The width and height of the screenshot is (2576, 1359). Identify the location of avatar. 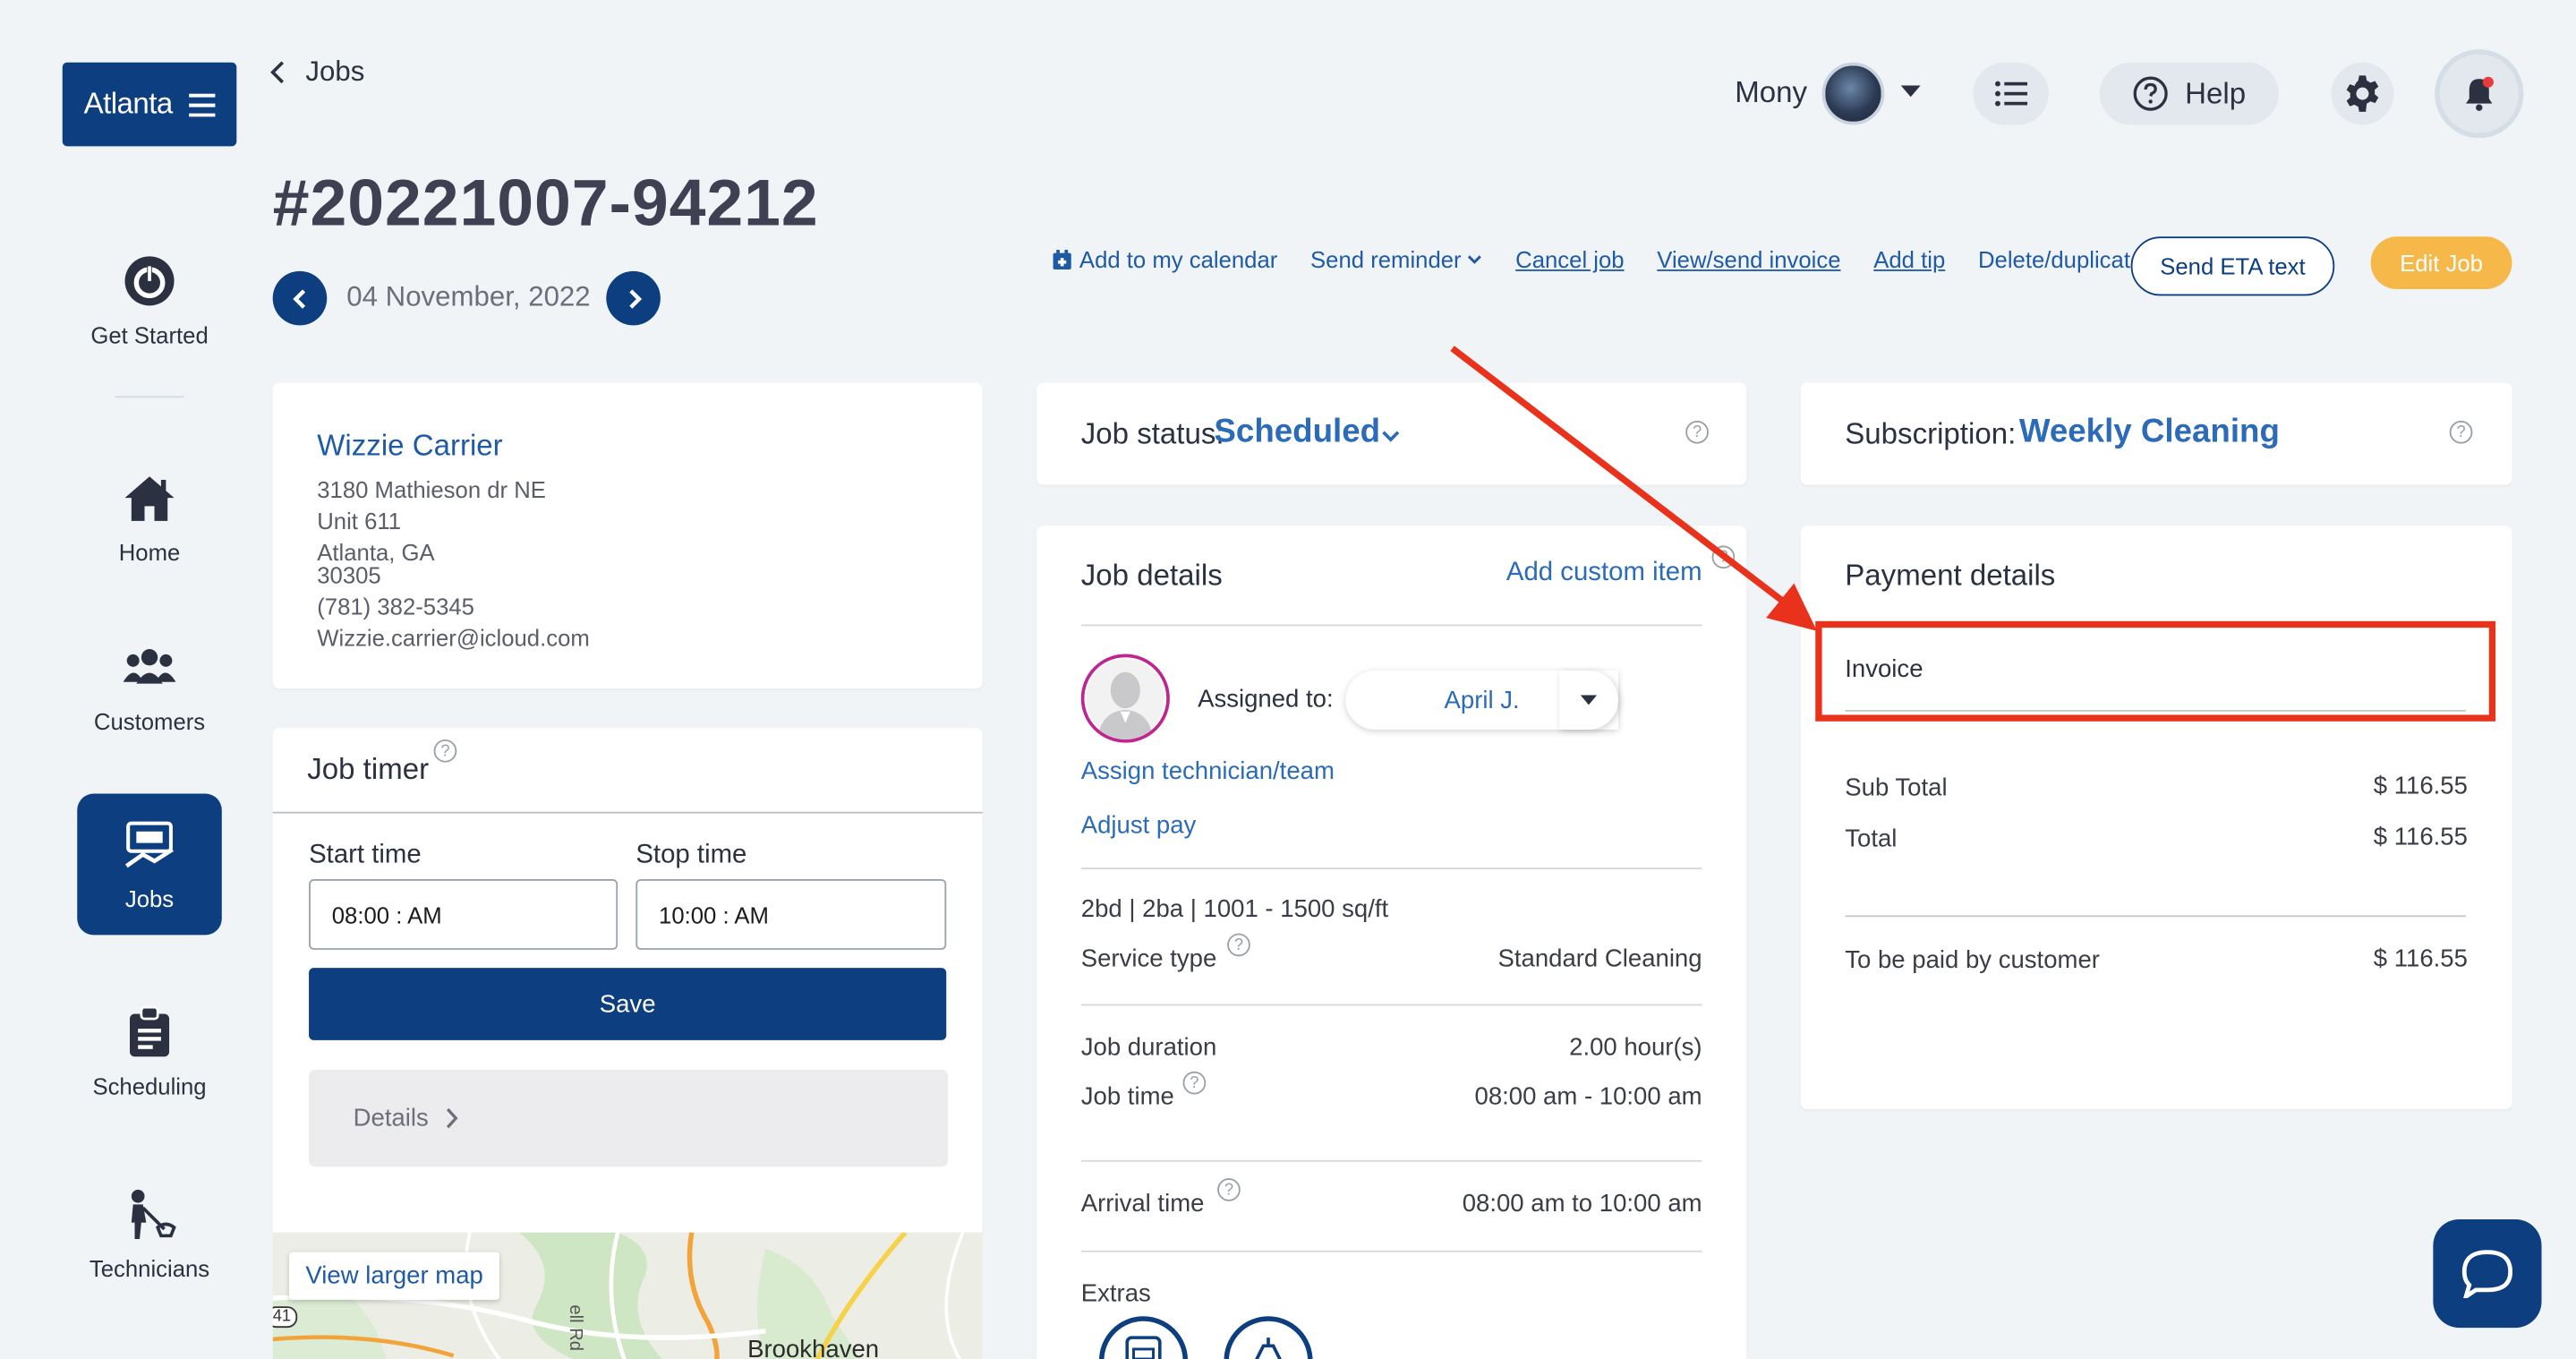
(1853, 93).